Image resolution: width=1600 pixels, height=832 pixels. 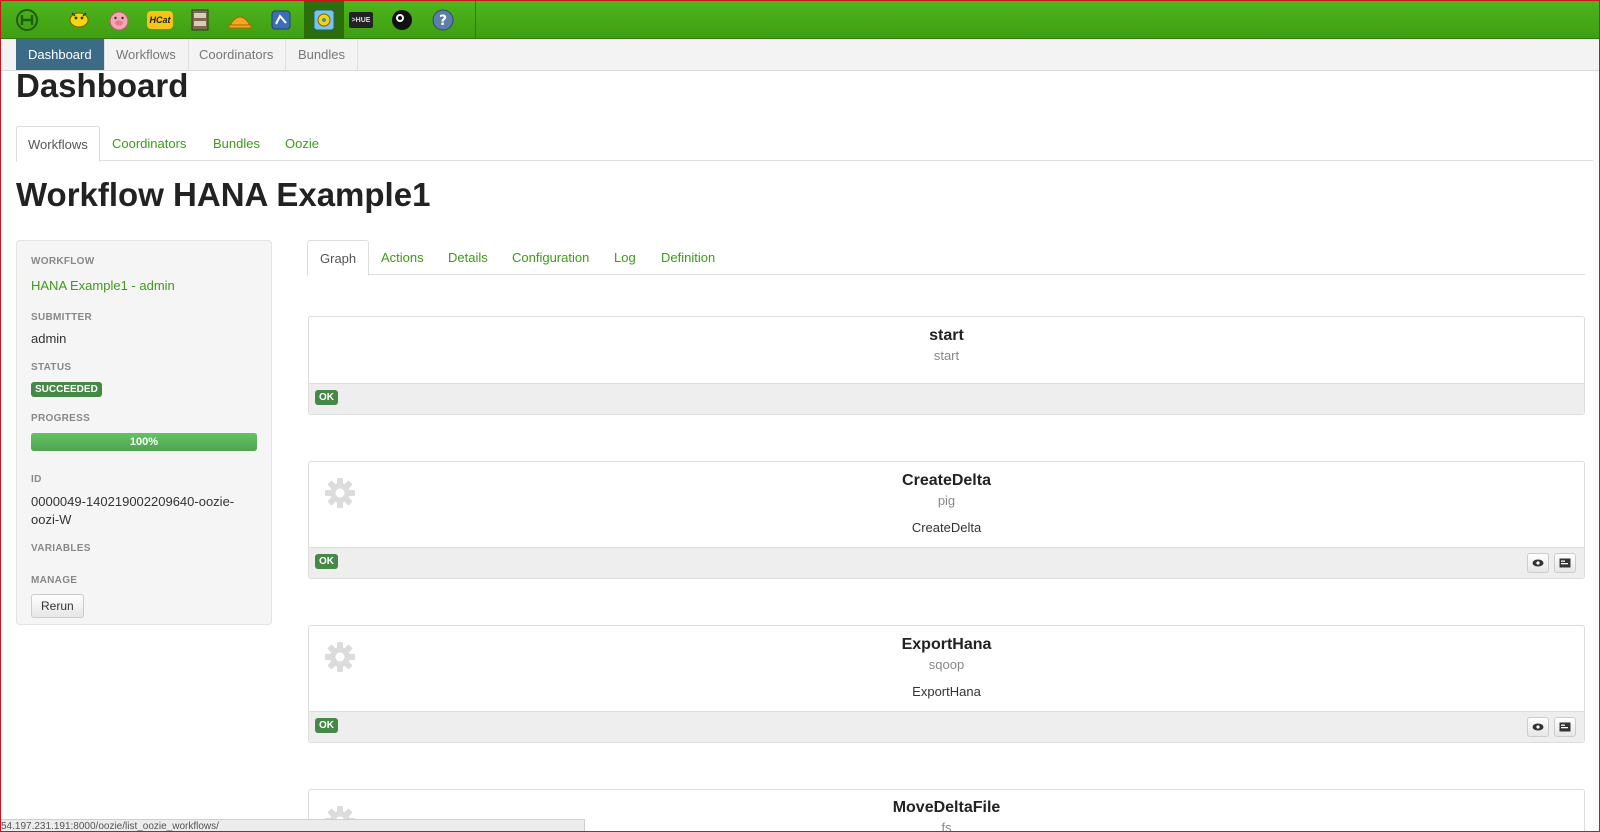 What do you see at coordinates (946, 664) in the screenshot?
I see `node-type: sqoop` at bounding box center [946, 664].